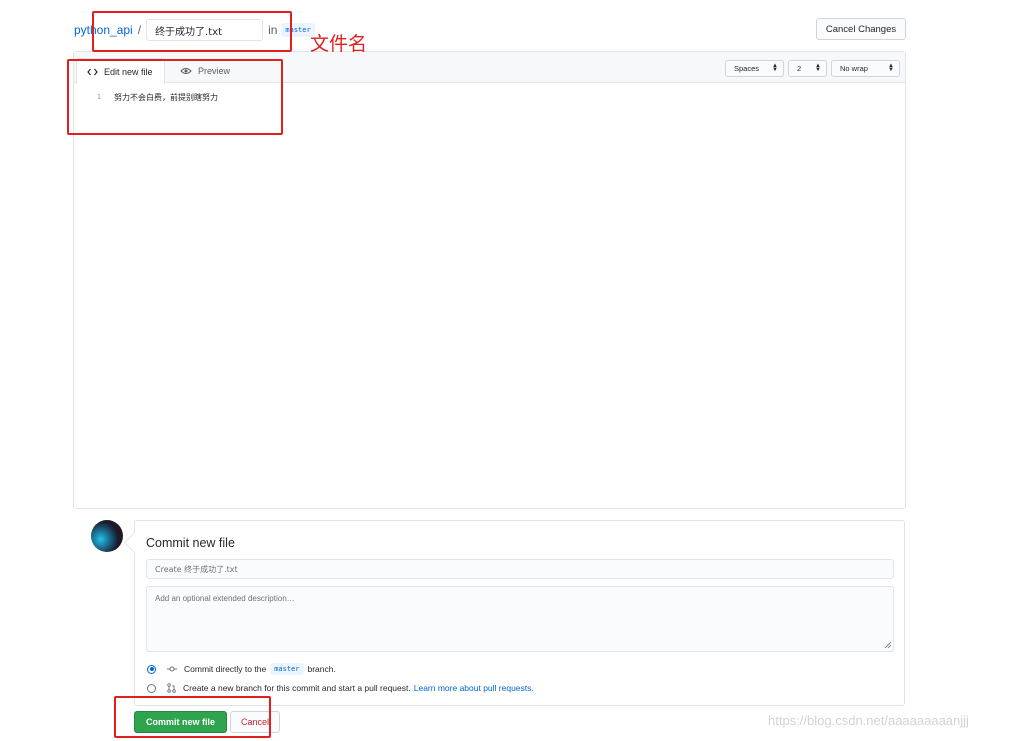  Describe the element at coordinates (103, 30) in the screenshot. I see `repo-link: python_api` at that location.